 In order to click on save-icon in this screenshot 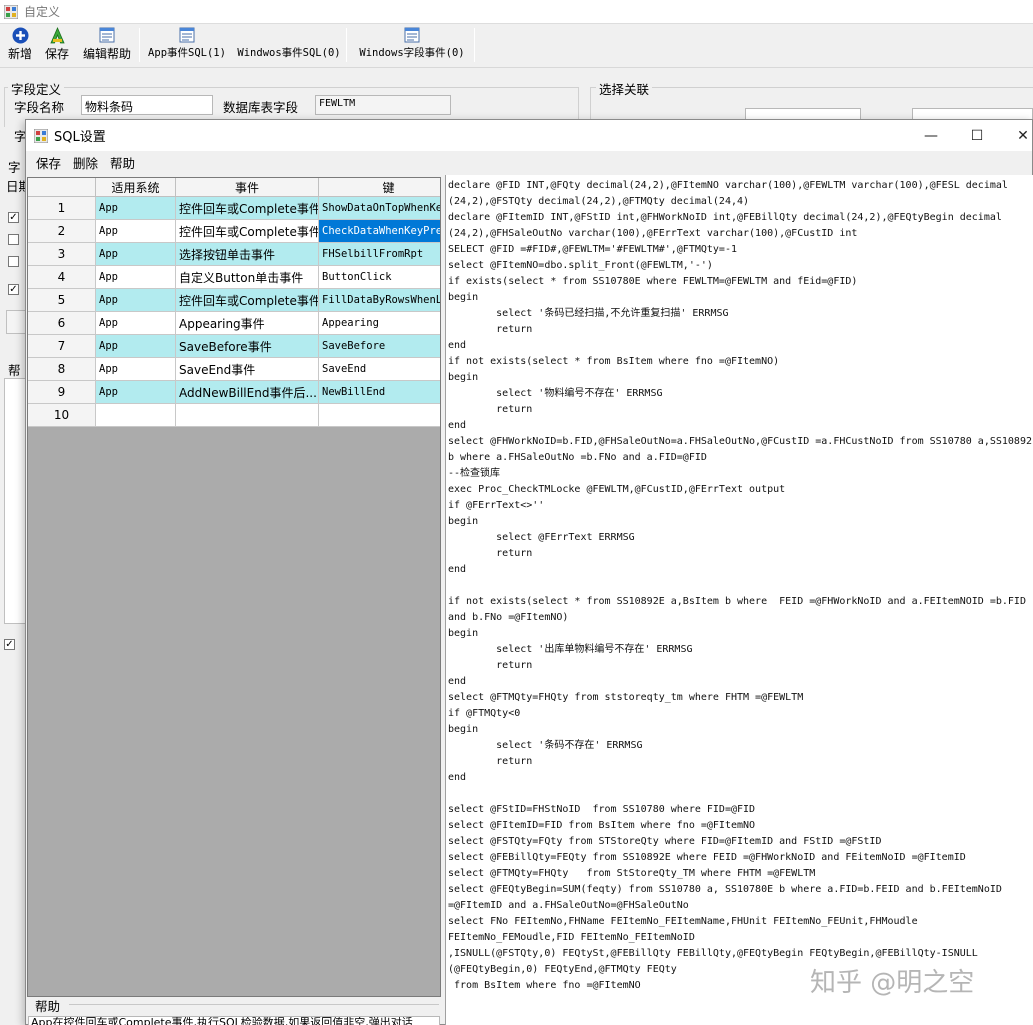, I will do `click(57, 35)`.